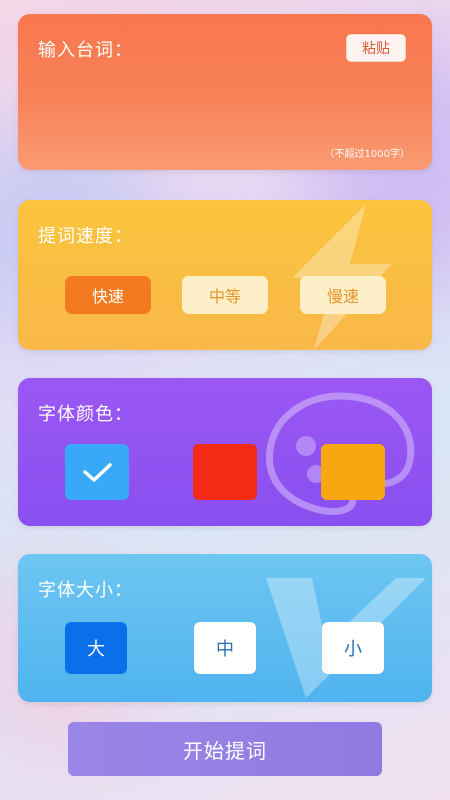 This screenshot has width=450, height=800. I want to click on check-icon, so click(97, 472).